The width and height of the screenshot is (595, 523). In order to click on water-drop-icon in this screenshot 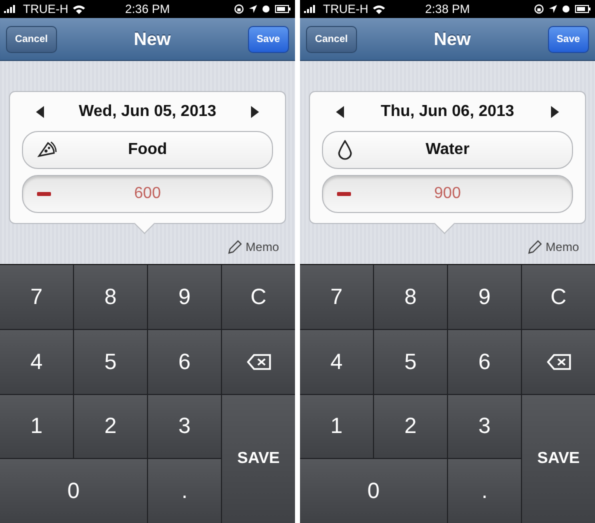, I will do `click(345, 150)`.